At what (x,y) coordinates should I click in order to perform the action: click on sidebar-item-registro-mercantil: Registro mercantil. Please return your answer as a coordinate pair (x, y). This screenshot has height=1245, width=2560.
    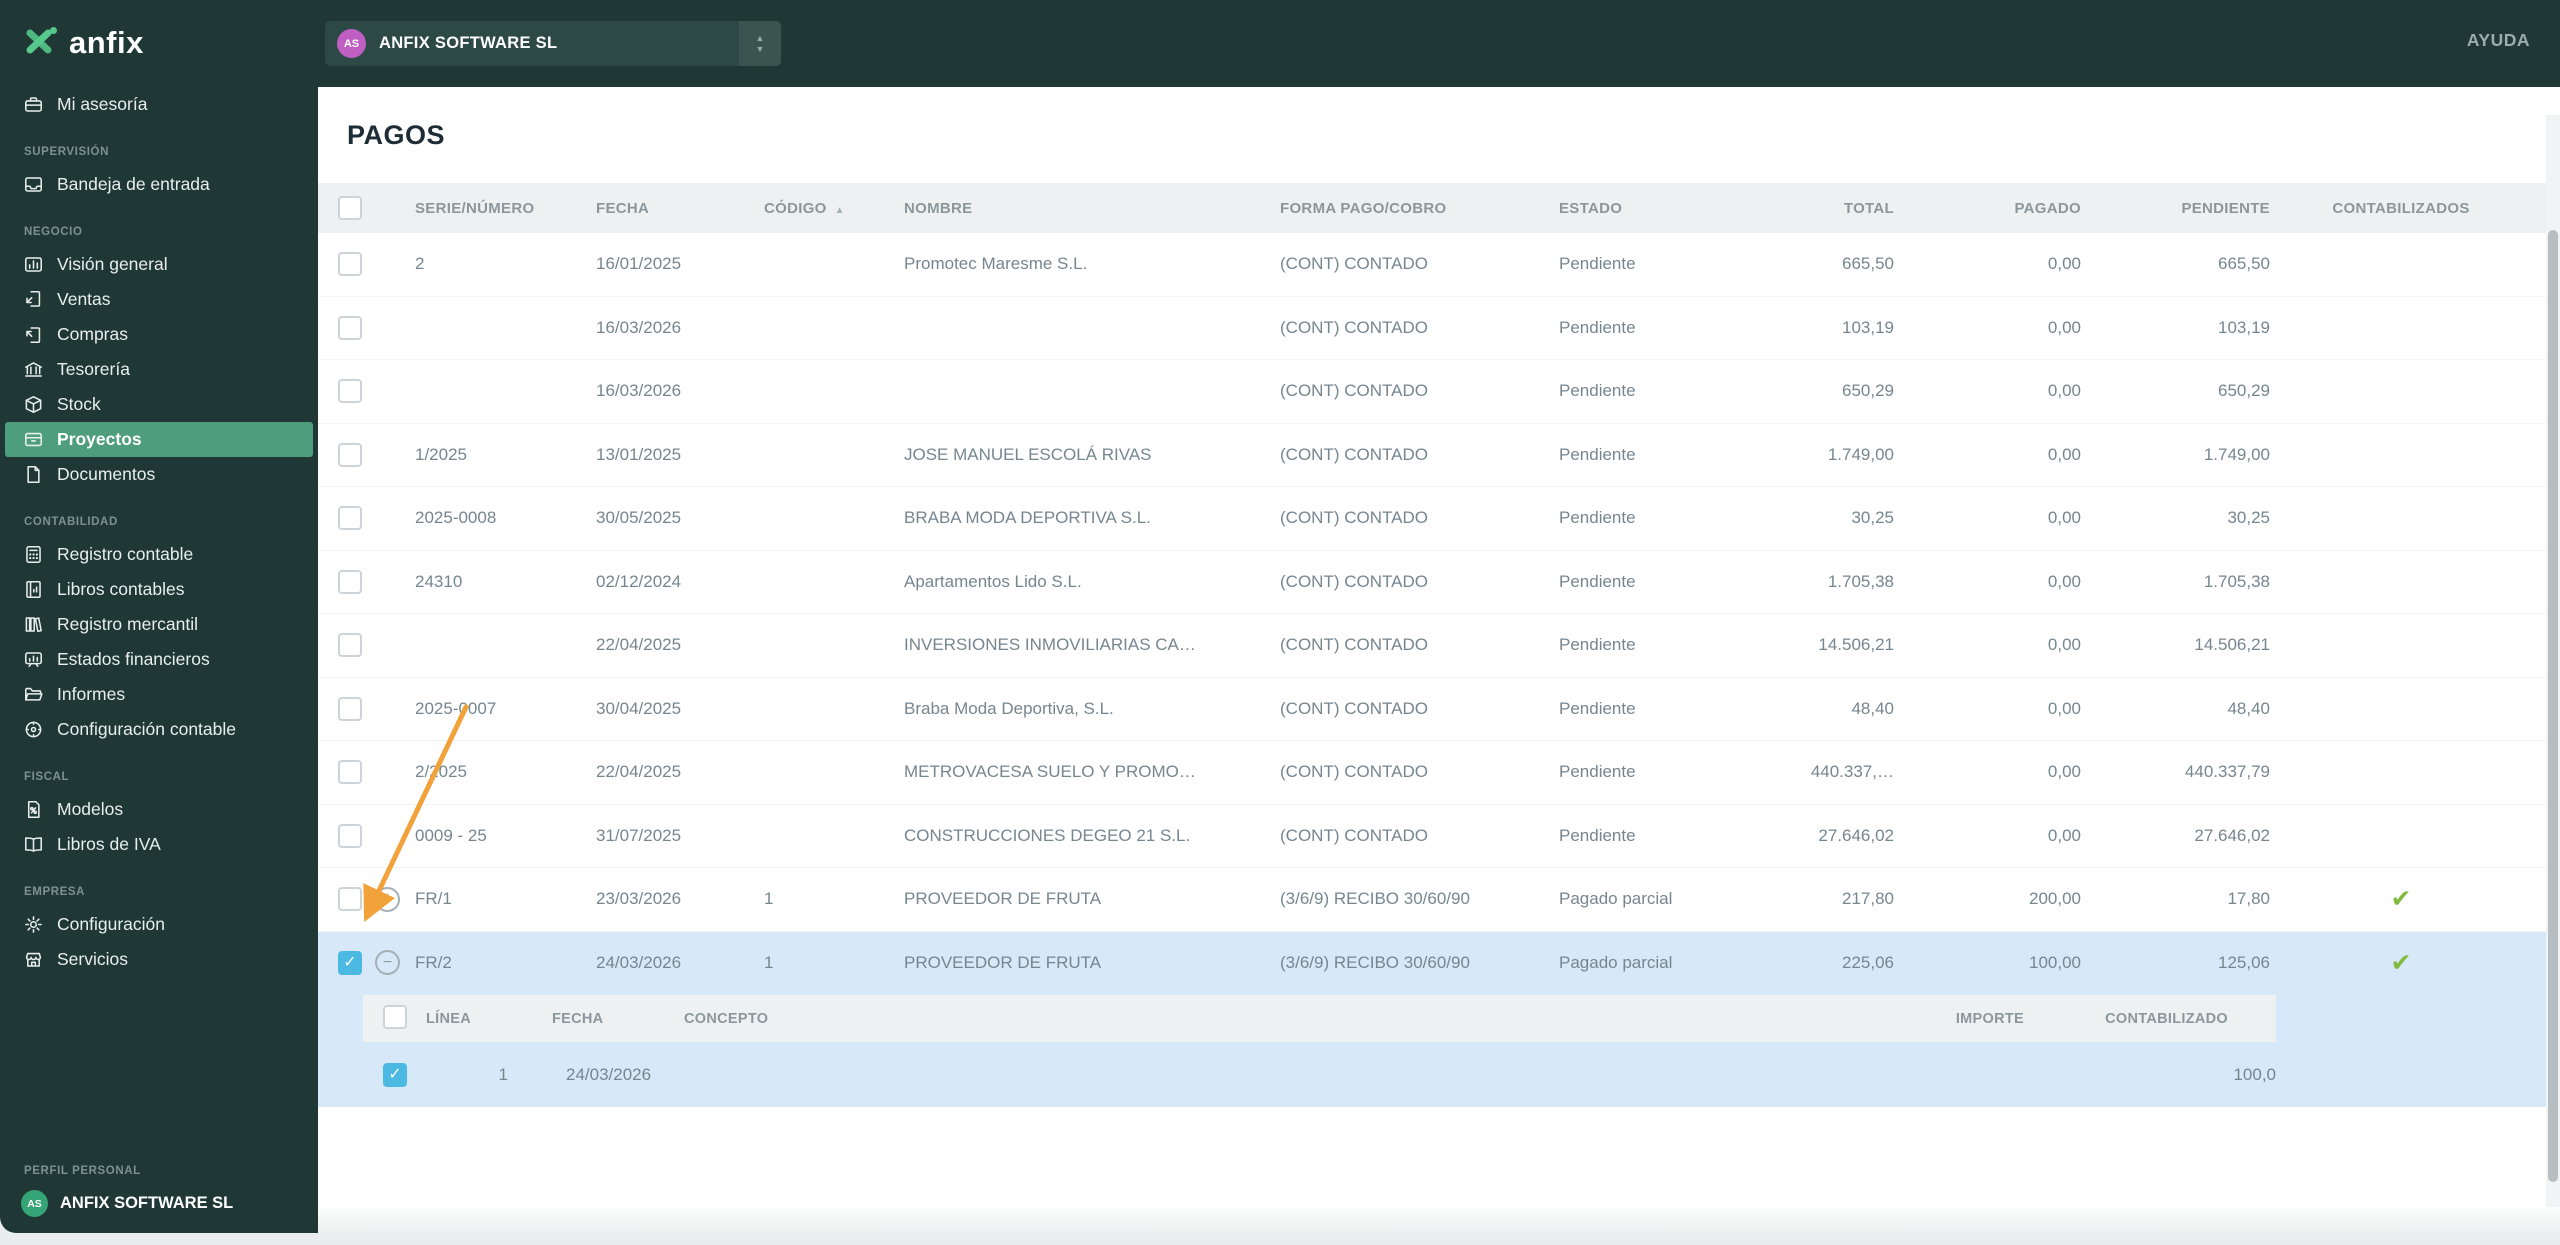
    Looking at the image, I should click on (159, 624).